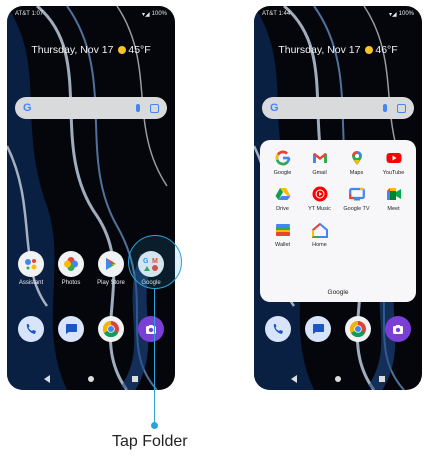  Describe the element at coordinates (319, 230) in the screenshot. I see `home-icon` at that location.